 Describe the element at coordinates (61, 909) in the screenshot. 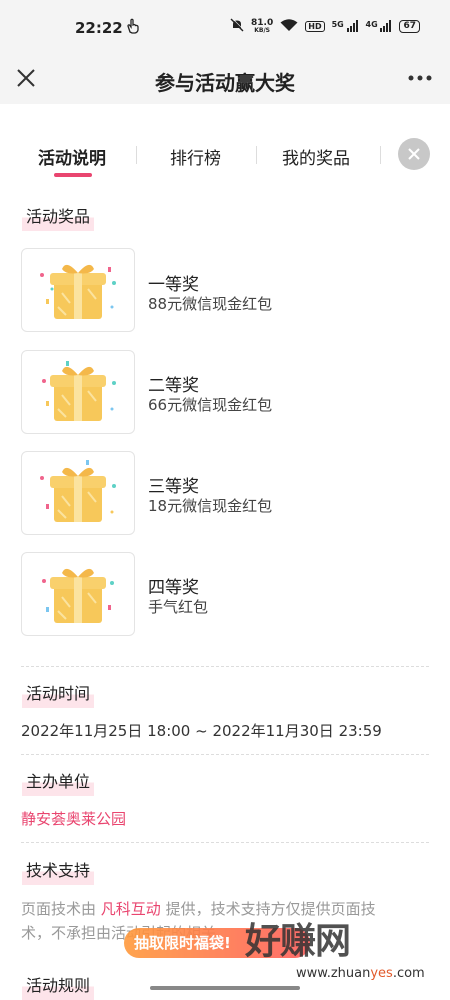

I see `tech-support-prefix: 页面技术由` at that location.